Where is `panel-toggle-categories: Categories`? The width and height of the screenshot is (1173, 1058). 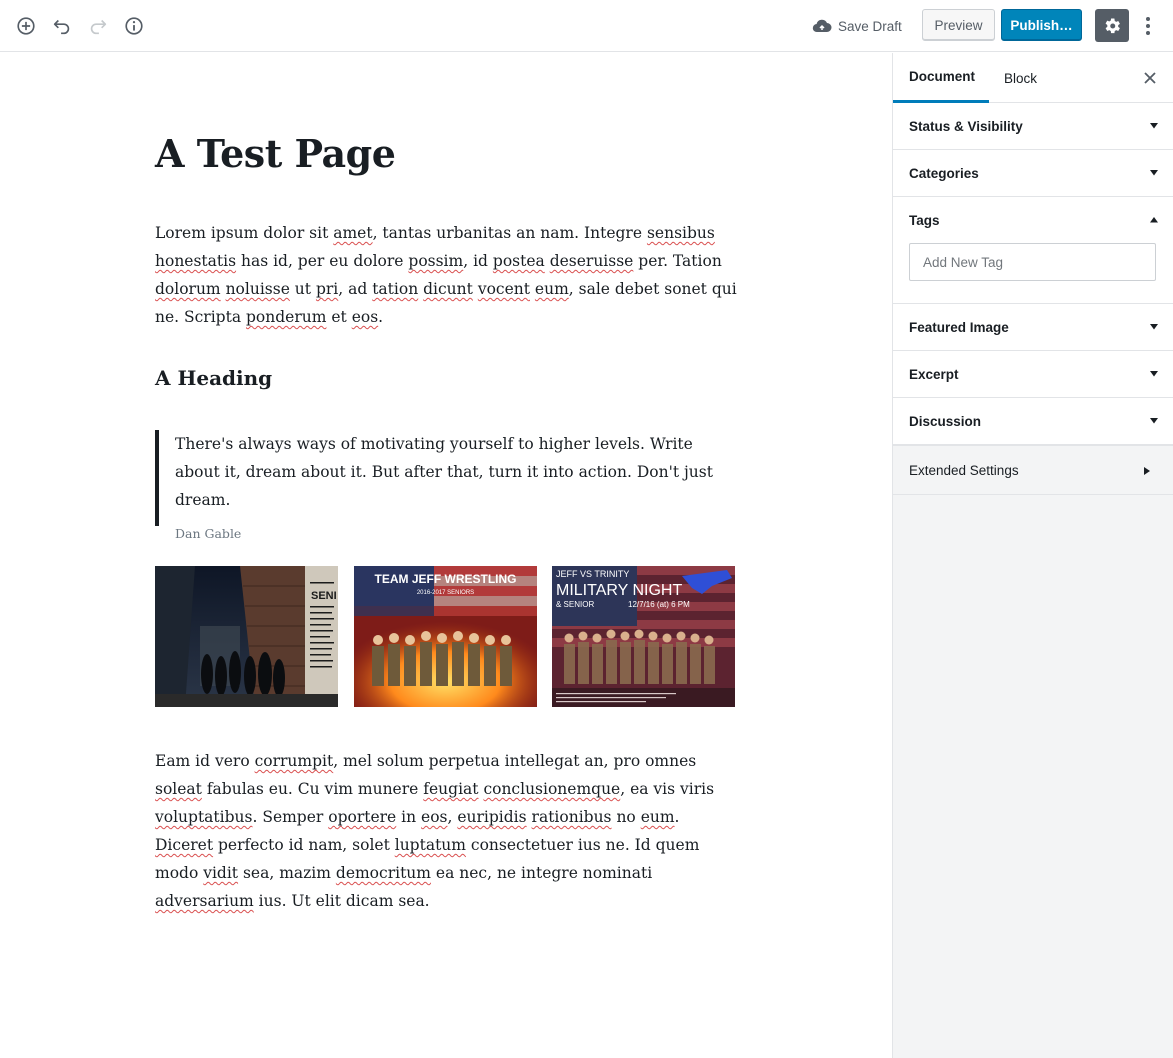
panel-toggle-categories: Categories is located at coordinates (1033, 173).